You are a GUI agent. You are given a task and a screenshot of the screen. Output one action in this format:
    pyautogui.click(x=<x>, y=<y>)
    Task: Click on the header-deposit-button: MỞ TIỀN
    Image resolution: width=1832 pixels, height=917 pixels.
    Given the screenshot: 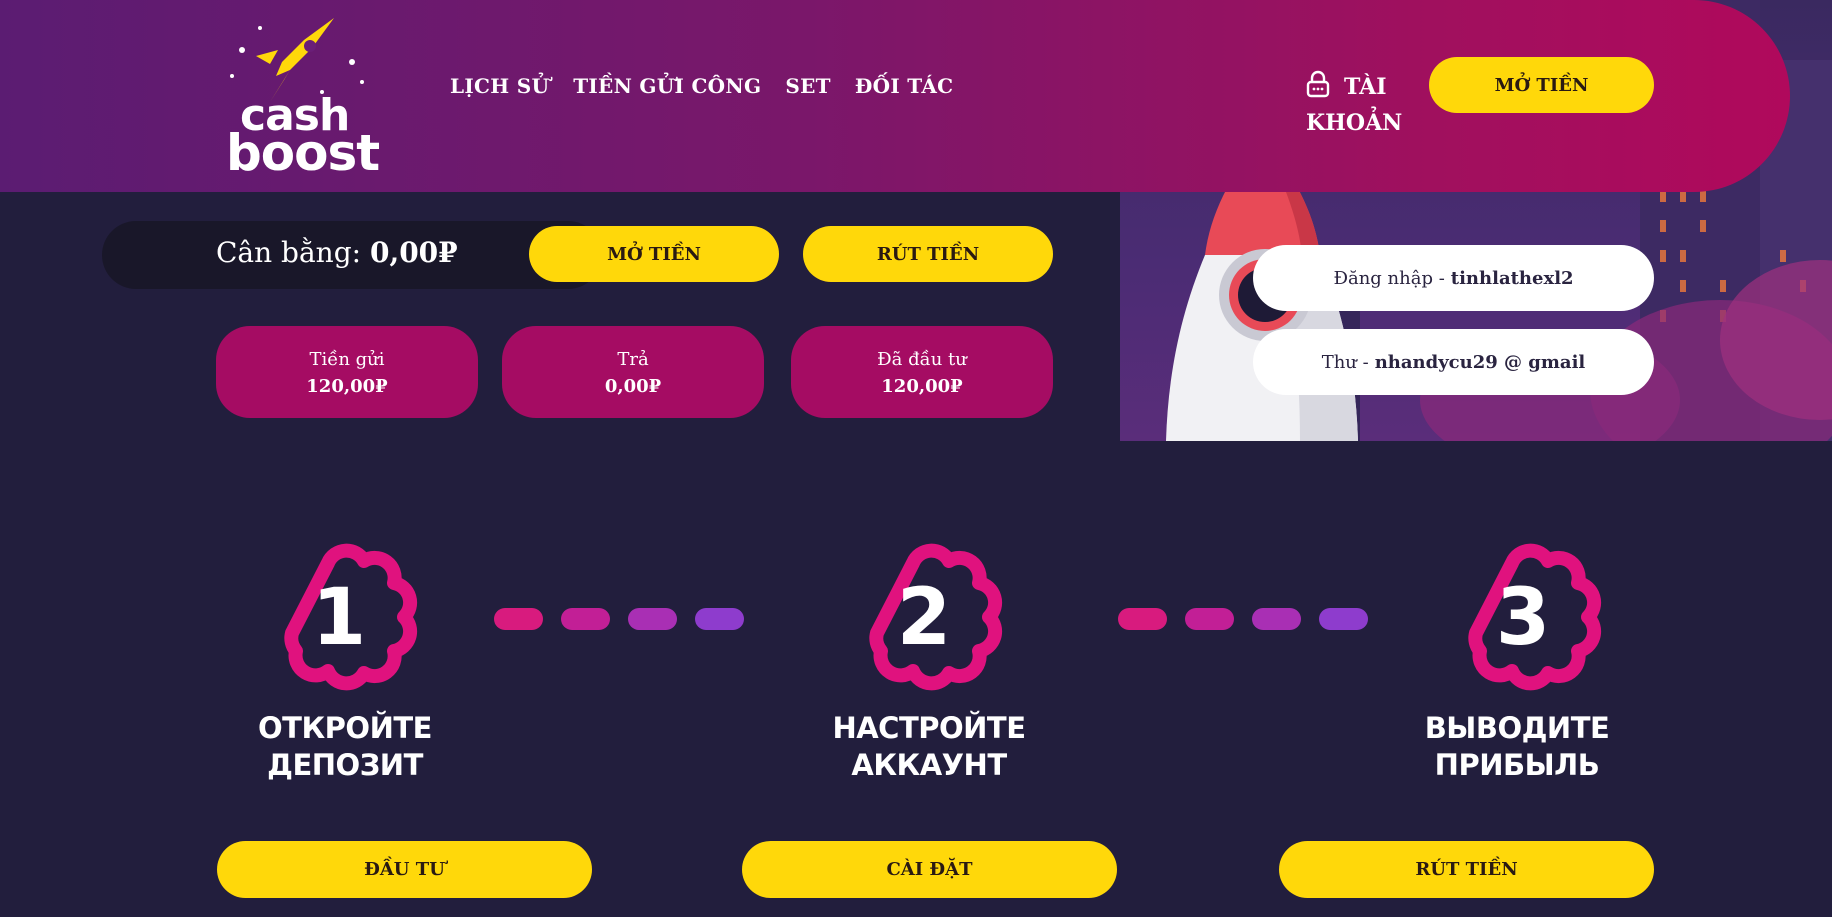 What is the action you would take?
    pyautogui.click(x=1541, y=85)
    